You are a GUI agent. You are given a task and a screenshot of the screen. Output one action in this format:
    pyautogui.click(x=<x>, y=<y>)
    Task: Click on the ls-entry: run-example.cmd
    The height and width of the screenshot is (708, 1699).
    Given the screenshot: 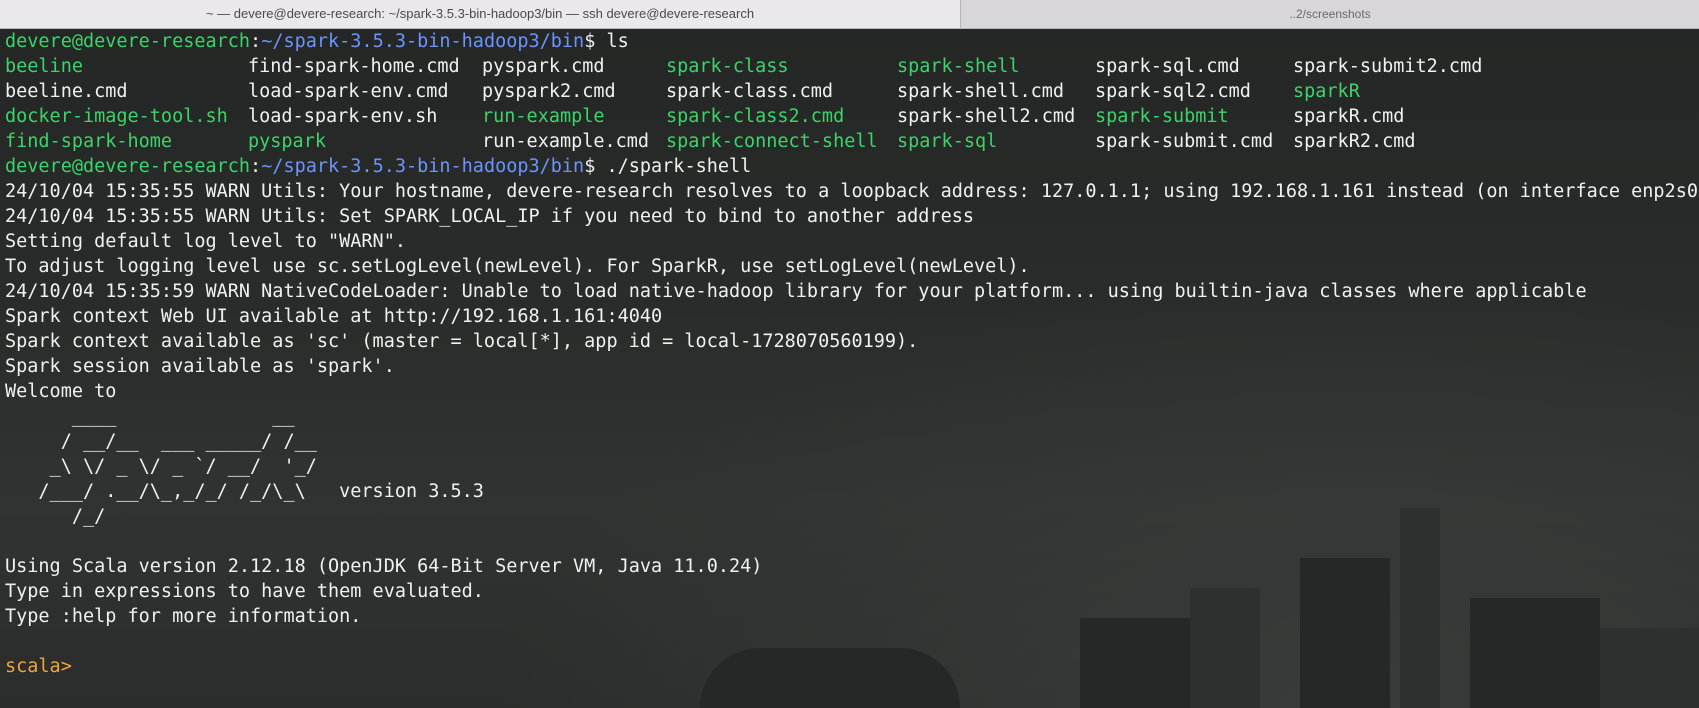 What is the action you would take?
    pyautogui.click(x=566, y=141)
    